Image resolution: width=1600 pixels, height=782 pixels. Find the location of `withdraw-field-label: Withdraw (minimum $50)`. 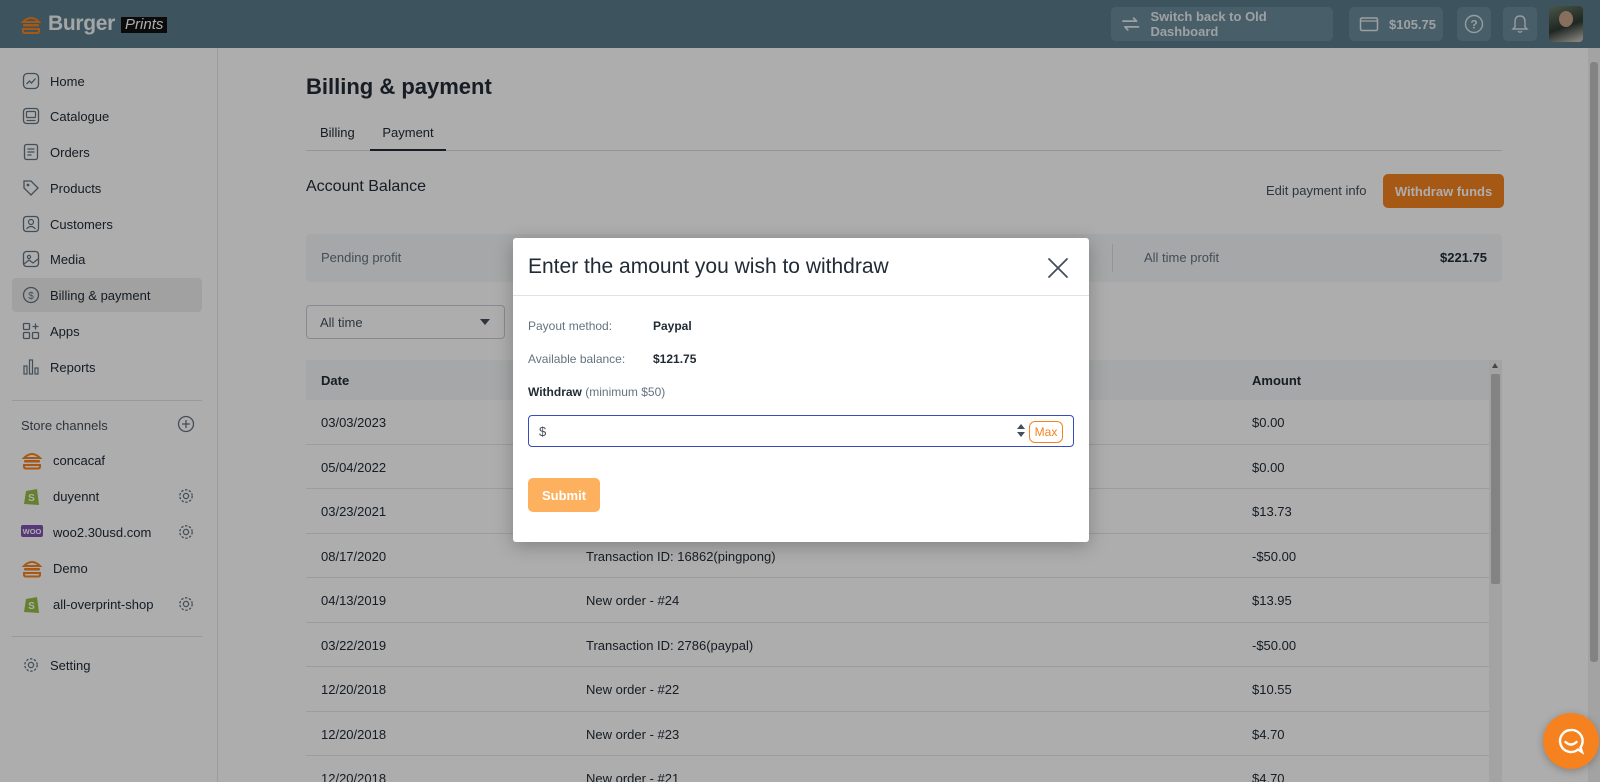

withdraw-field-label: Withdraw (minimum $50) is located at coordinates (596, 392).